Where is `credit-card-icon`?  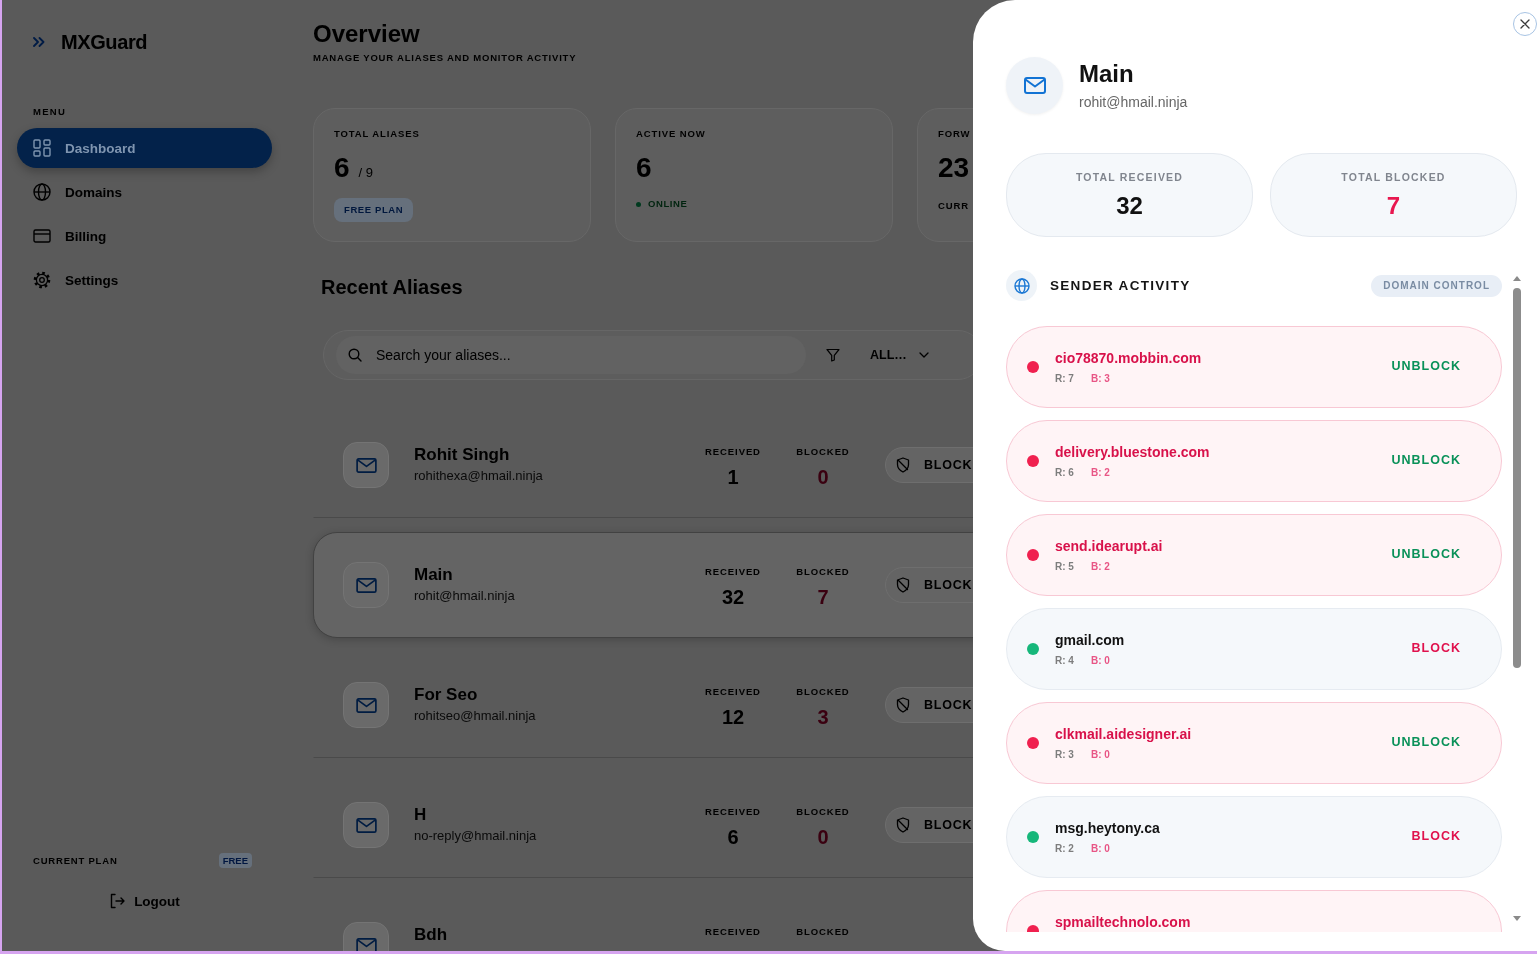
credit-card-icon is located at coordinates (42, 236).